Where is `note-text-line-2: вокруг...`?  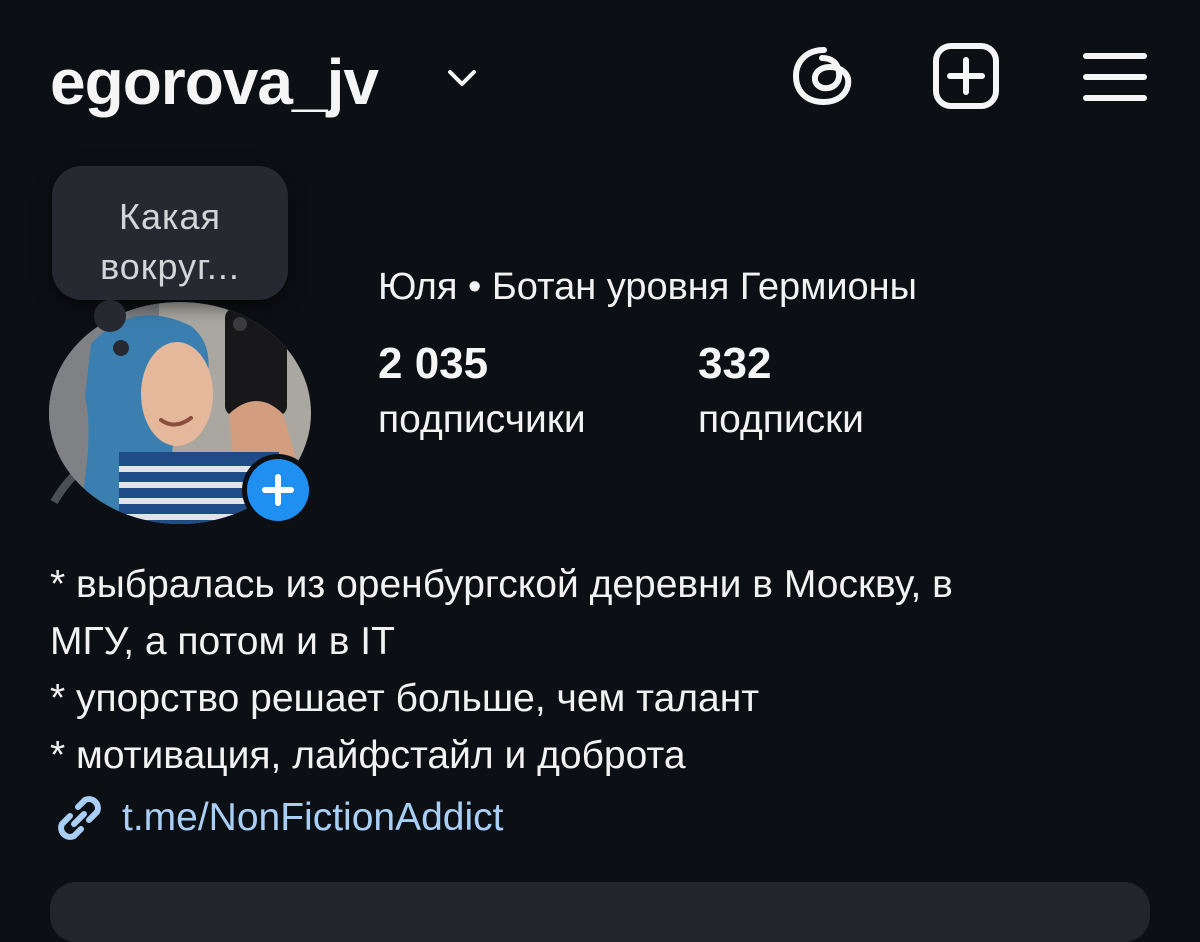
note-text-line-2: вокруг... is located at coordinates (170, 266).